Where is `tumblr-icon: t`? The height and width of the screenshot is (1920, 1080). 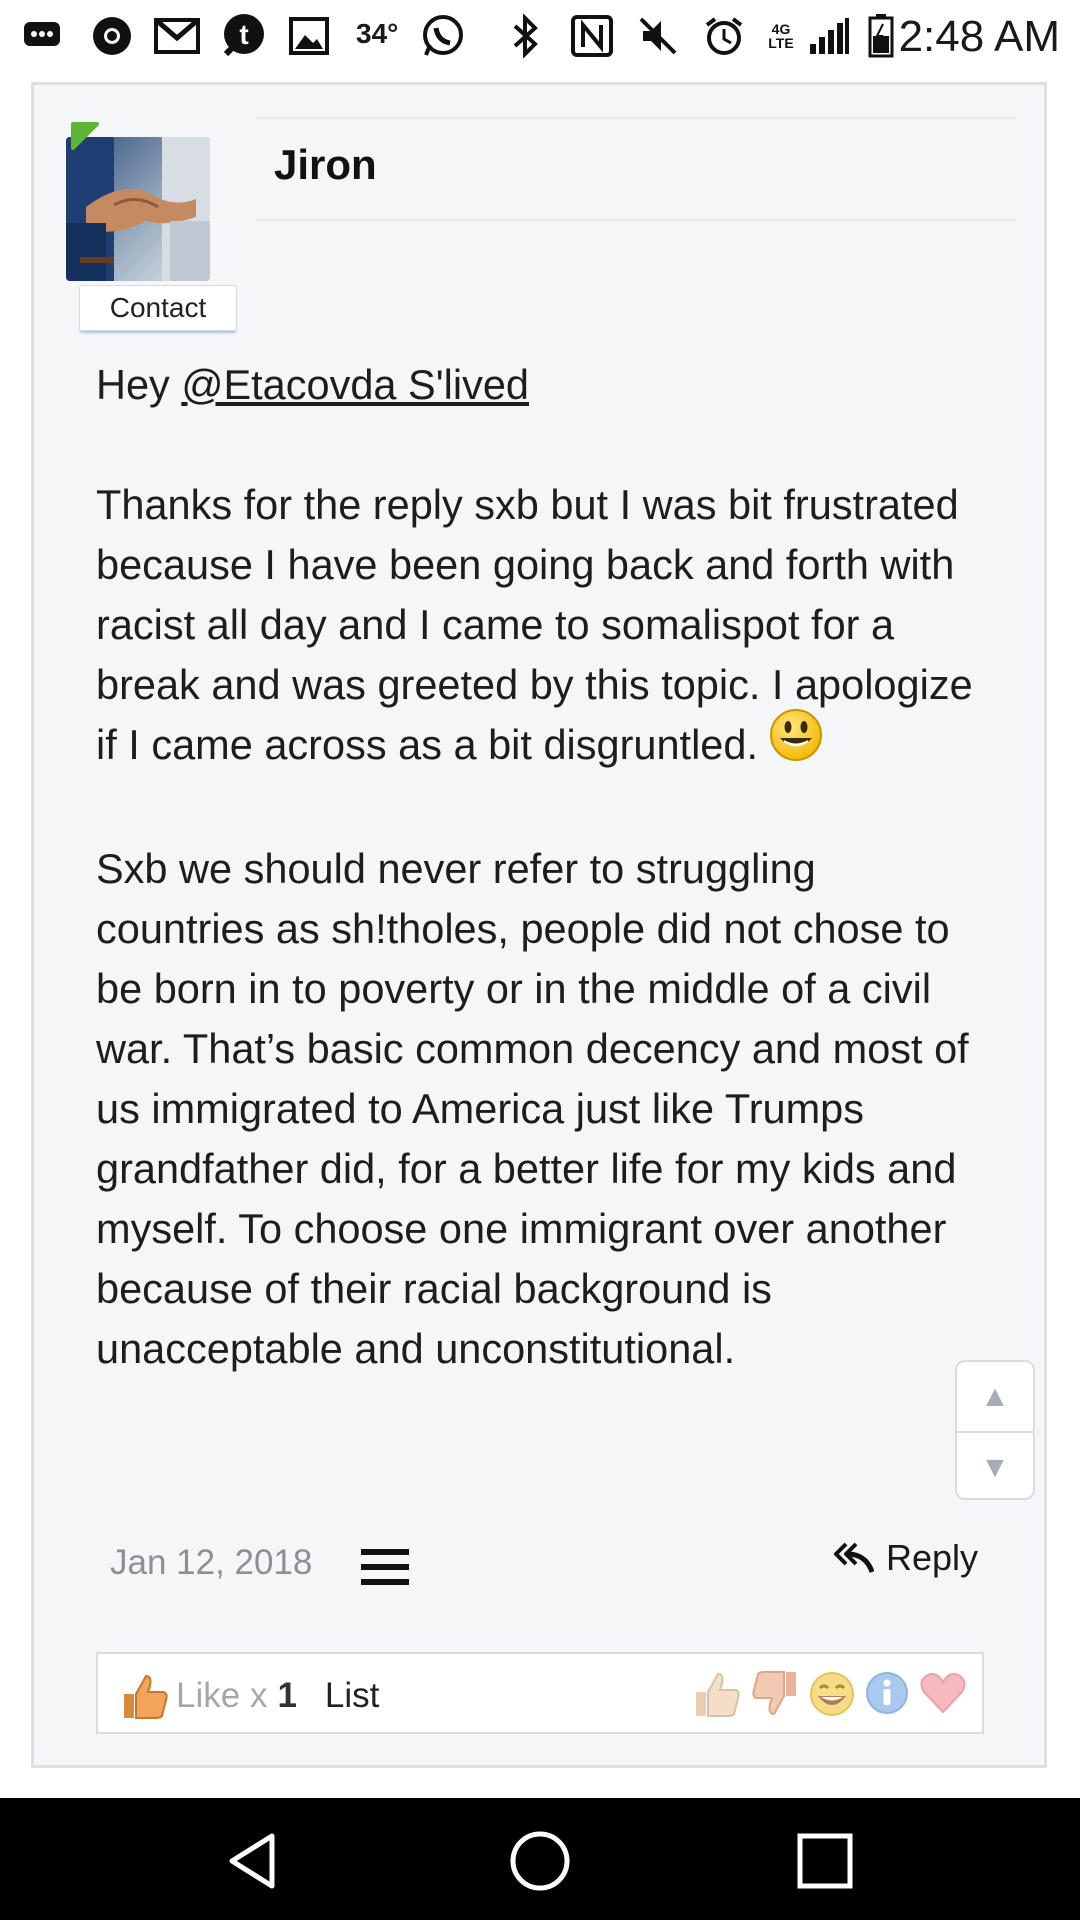
tumblr-icon: t is located at coordinates (244, 36).